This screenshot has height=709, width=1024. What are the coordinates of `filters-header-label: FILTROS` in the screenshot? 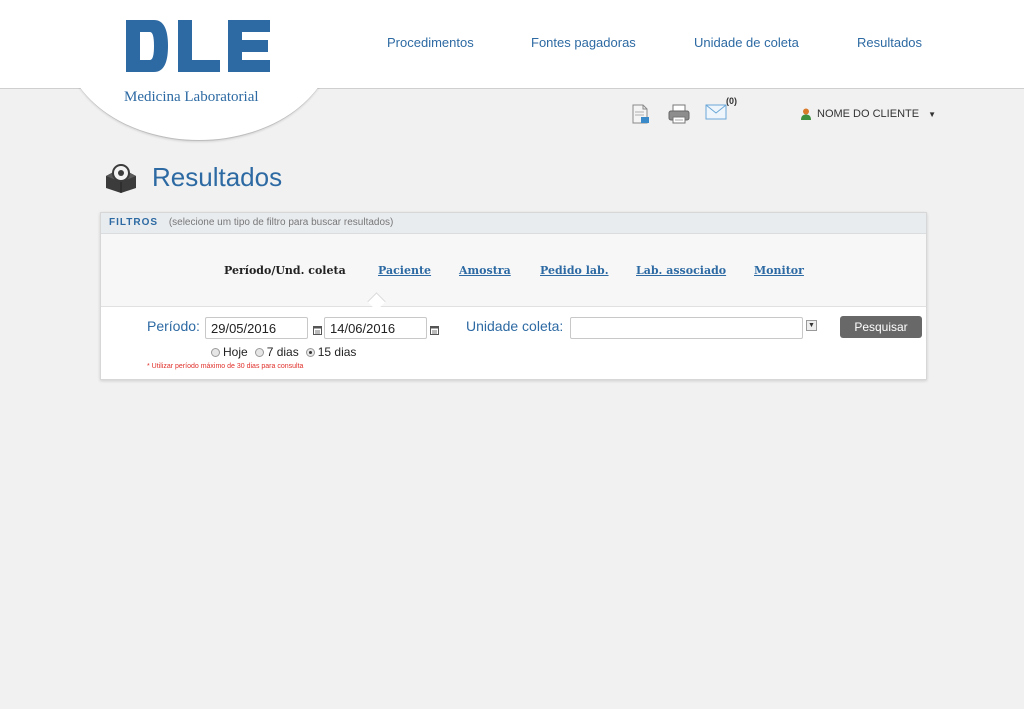 It's located at (134, 222).